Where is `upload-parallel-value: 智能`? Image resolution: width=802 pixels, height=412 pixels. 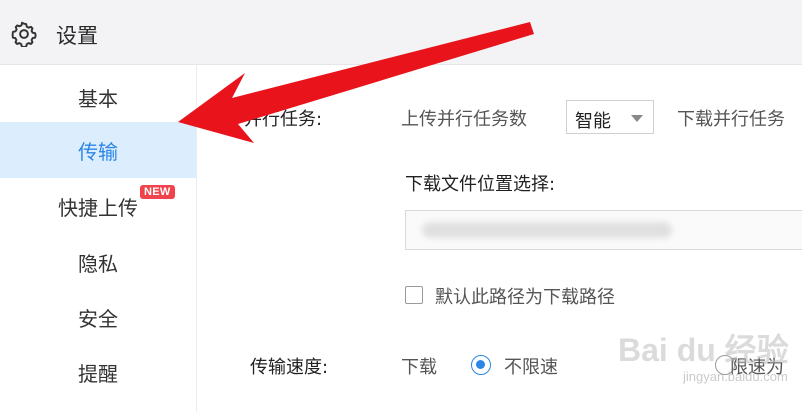 upload-parallel-value: 智能 is located at coordinates (593, 121).